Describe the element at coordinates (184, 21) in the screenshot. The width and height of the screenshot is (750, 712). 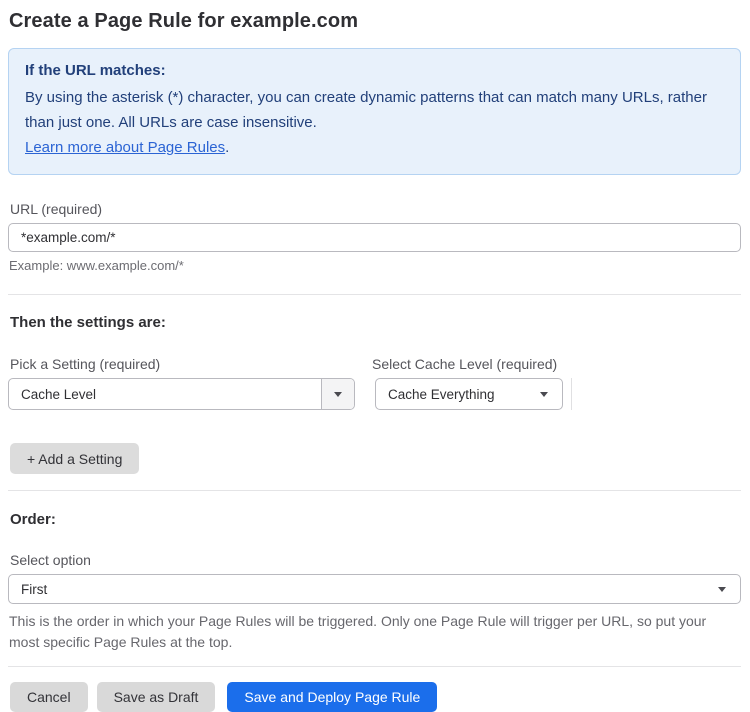
I see `page-title: Create a Page Rule for example.com` at that location.